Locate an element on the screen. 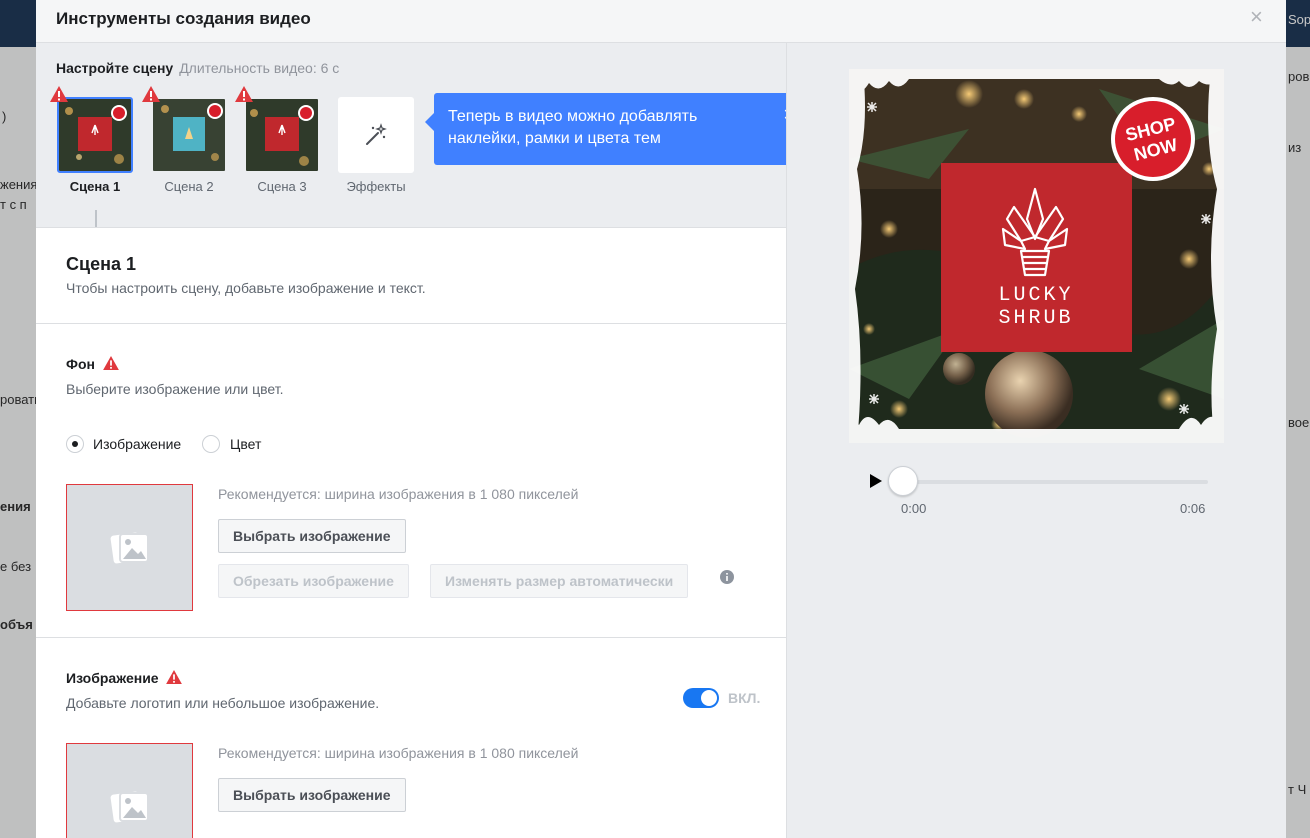  scene-3-thumbnail: Сцена 3 is located at coordinates (282, 145).